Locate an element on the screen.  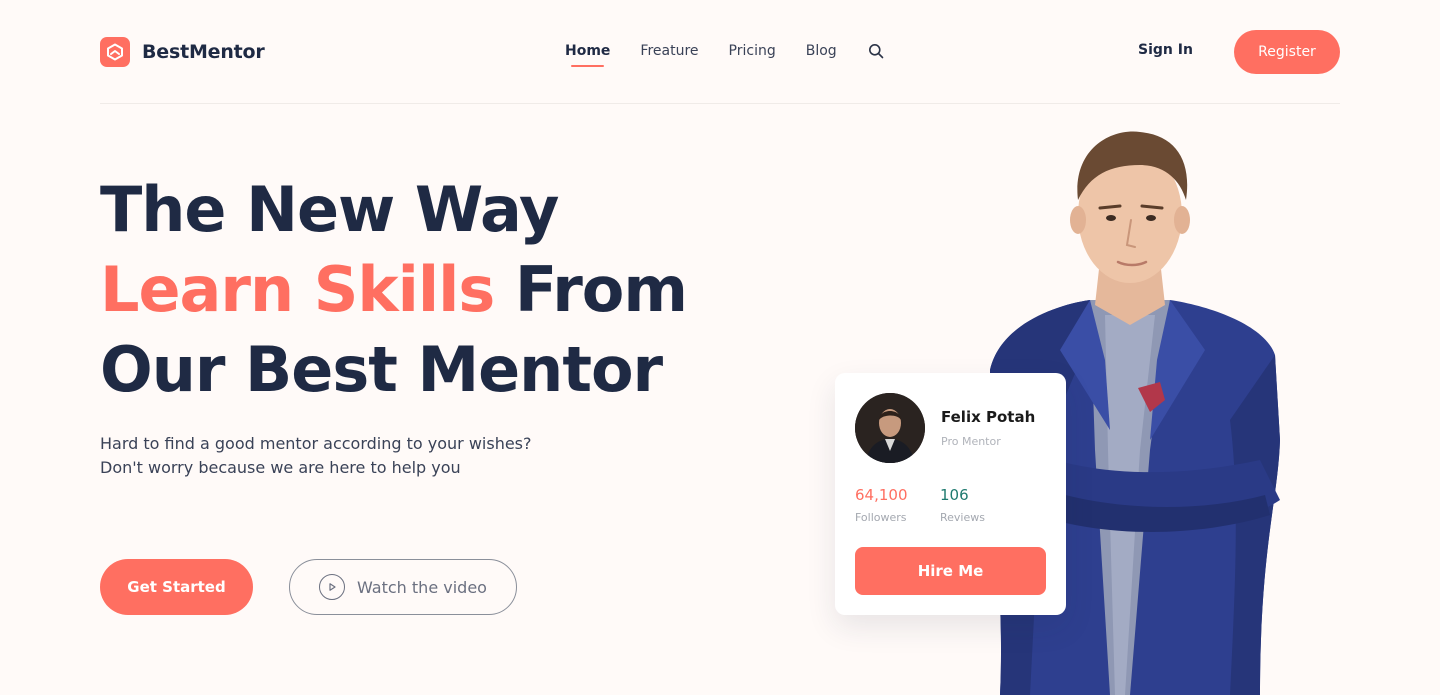
headline-line-1: The New Way is located at coordinates (329, 209).